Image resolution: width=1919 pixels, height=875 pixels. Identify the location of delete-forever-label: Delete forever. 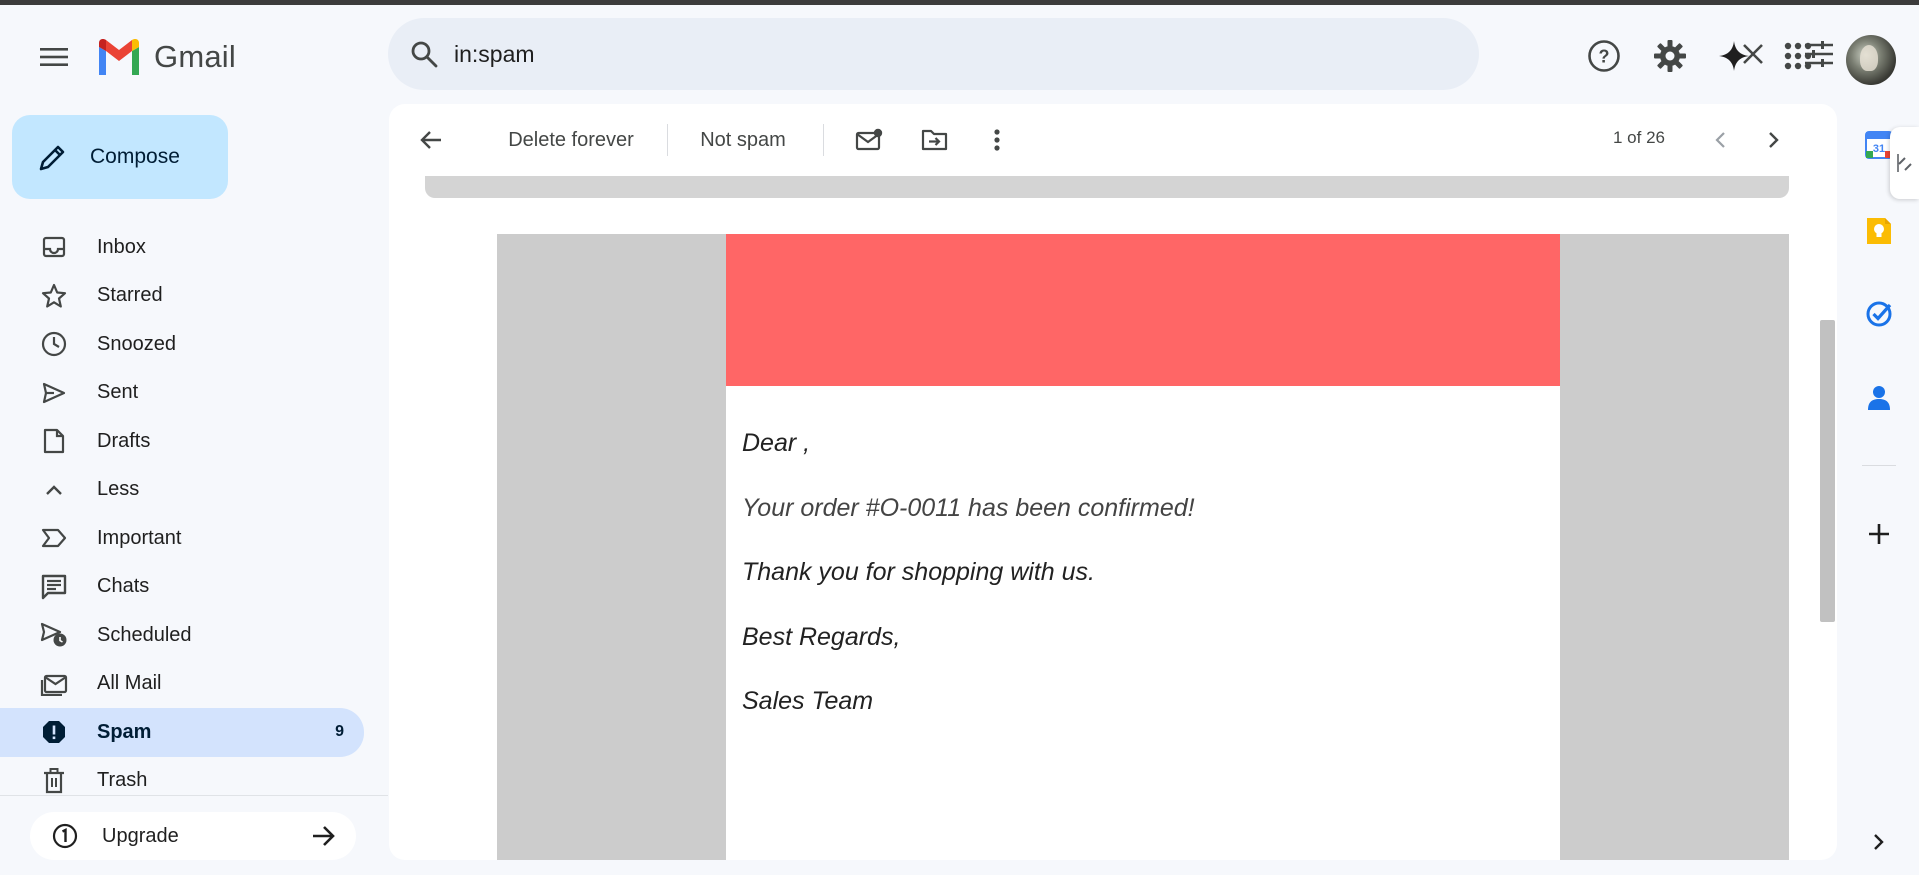
(571, 139).